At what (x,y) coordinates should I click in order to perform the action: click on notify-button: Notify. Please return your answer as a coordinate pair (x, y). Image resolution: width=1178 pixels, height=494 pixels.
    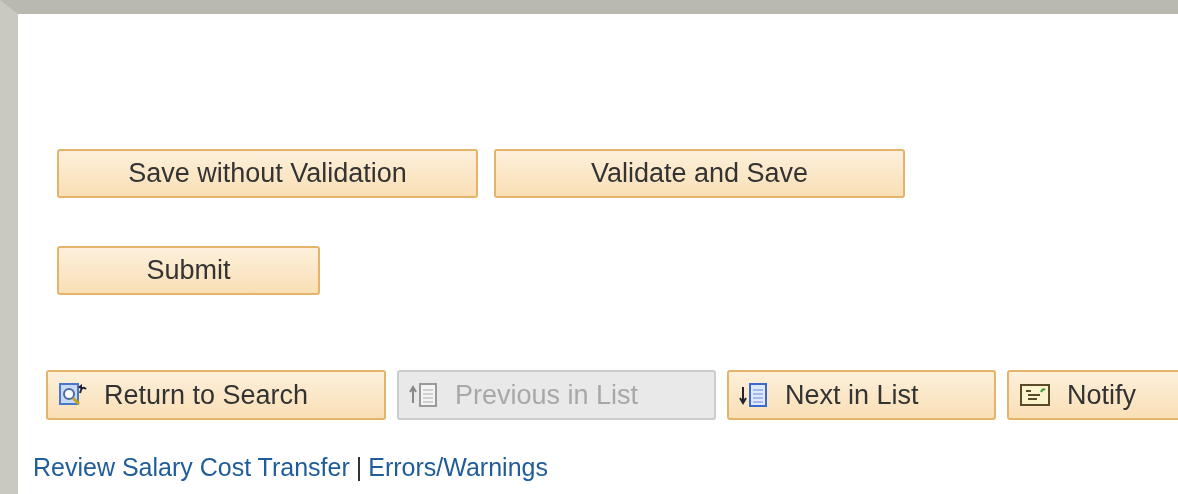
    Looking at the image, I should click on (1092, 395).